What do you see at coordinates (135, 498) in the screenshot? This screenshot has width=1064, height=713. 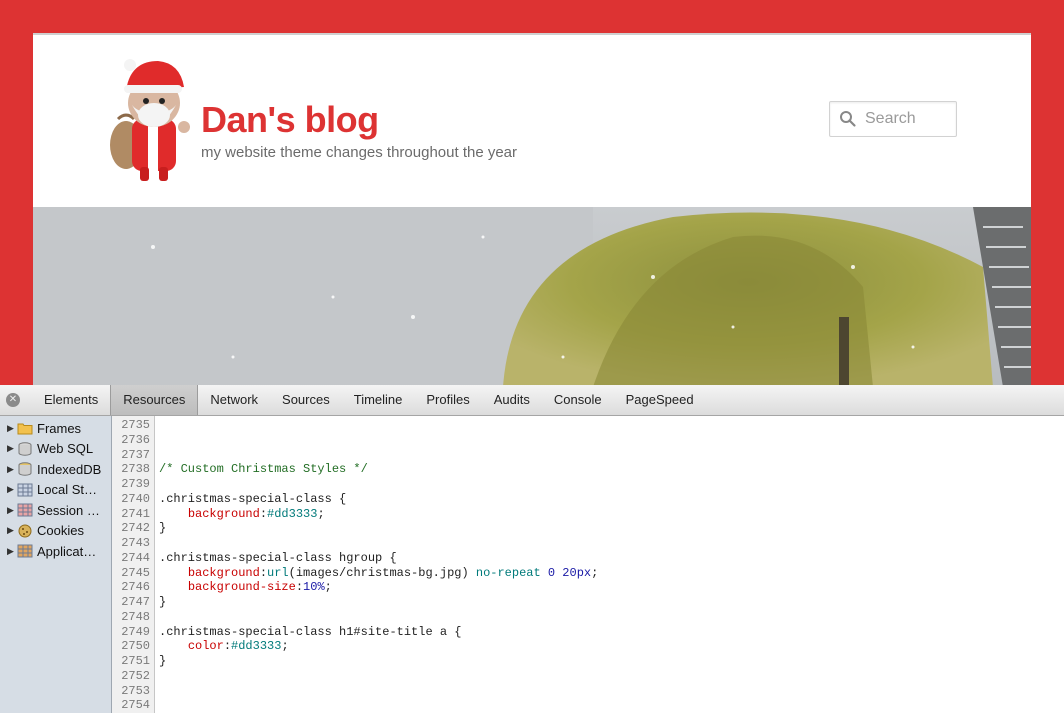 I see `line-number: 2740` at bounding box center [135, 498].